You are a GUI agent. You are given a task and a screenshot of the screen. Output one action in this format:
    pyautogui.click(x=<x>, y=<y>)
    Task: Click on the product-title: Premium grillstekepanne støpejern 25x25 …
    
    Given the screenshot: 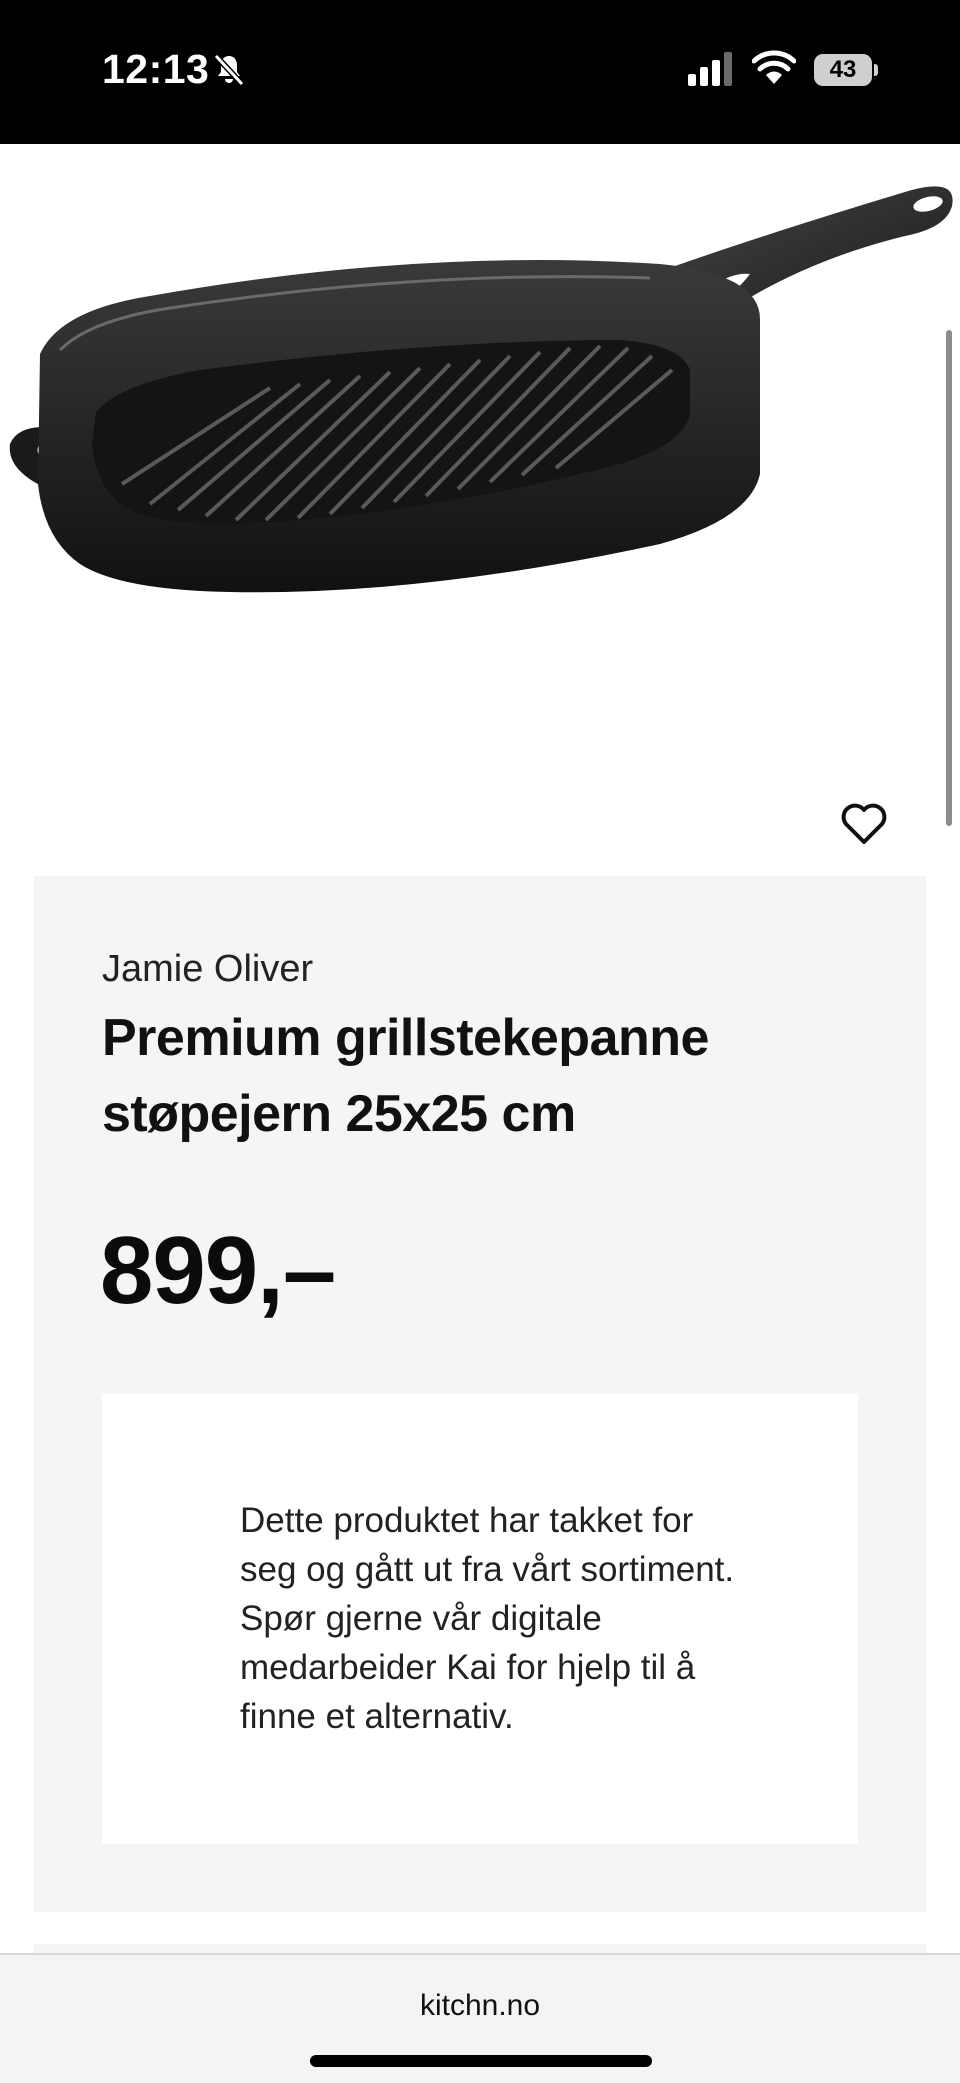 What is the action you would take?
    pyautogui.click(x=405, y=1076)
    